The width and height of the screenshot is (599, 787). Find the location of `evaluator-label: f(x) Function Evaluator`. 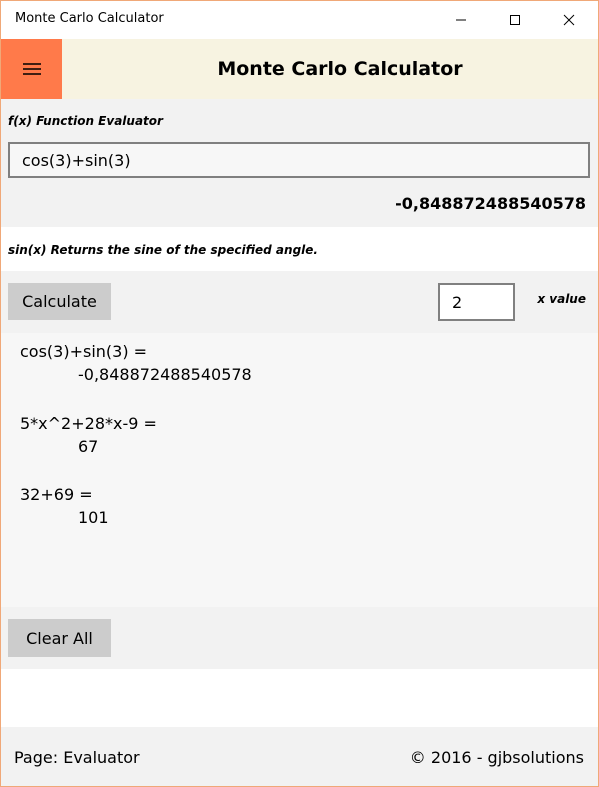

evaluator-label: f(x) Function Evaluator is located at coordinates (85, 121).